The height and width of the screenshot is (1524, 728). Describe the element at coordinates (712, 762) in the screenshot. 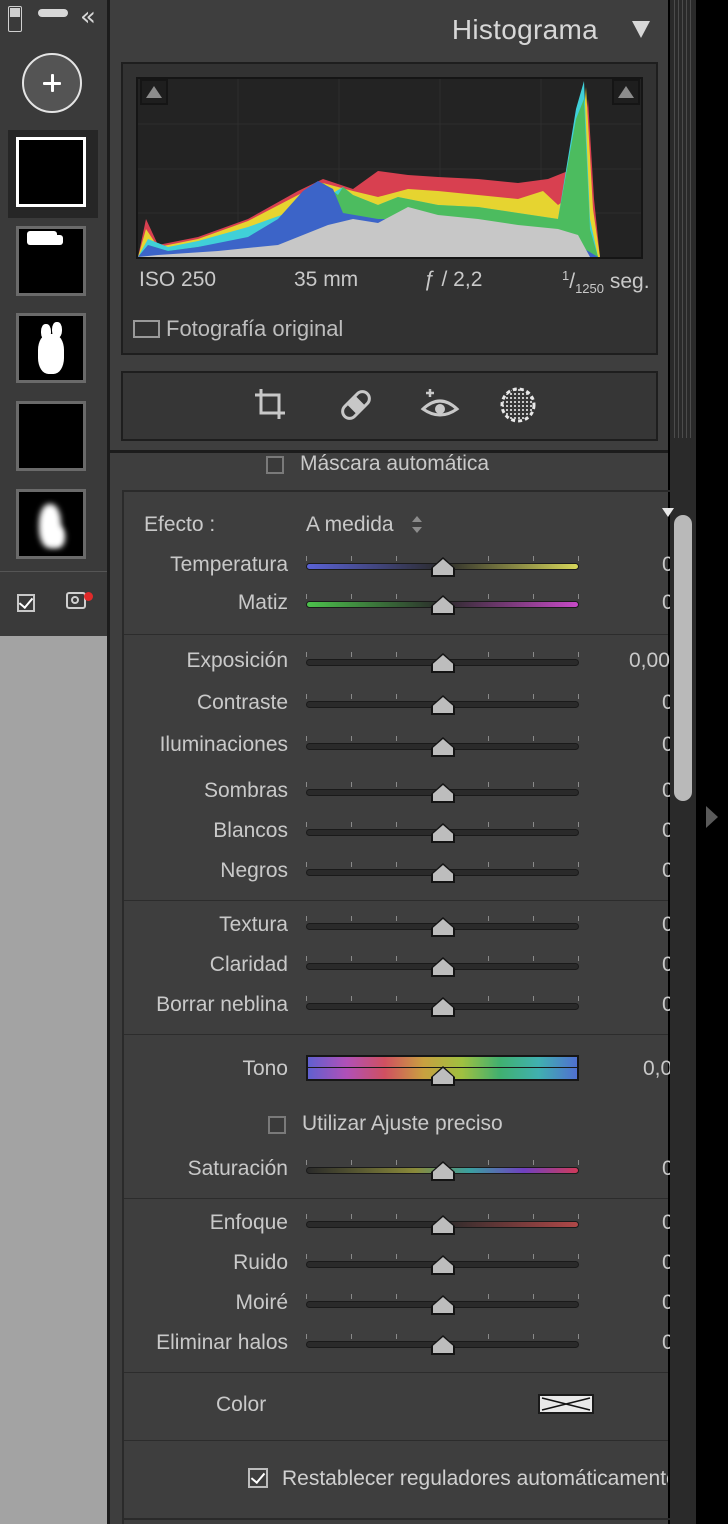

I see `right-rail` at that location.